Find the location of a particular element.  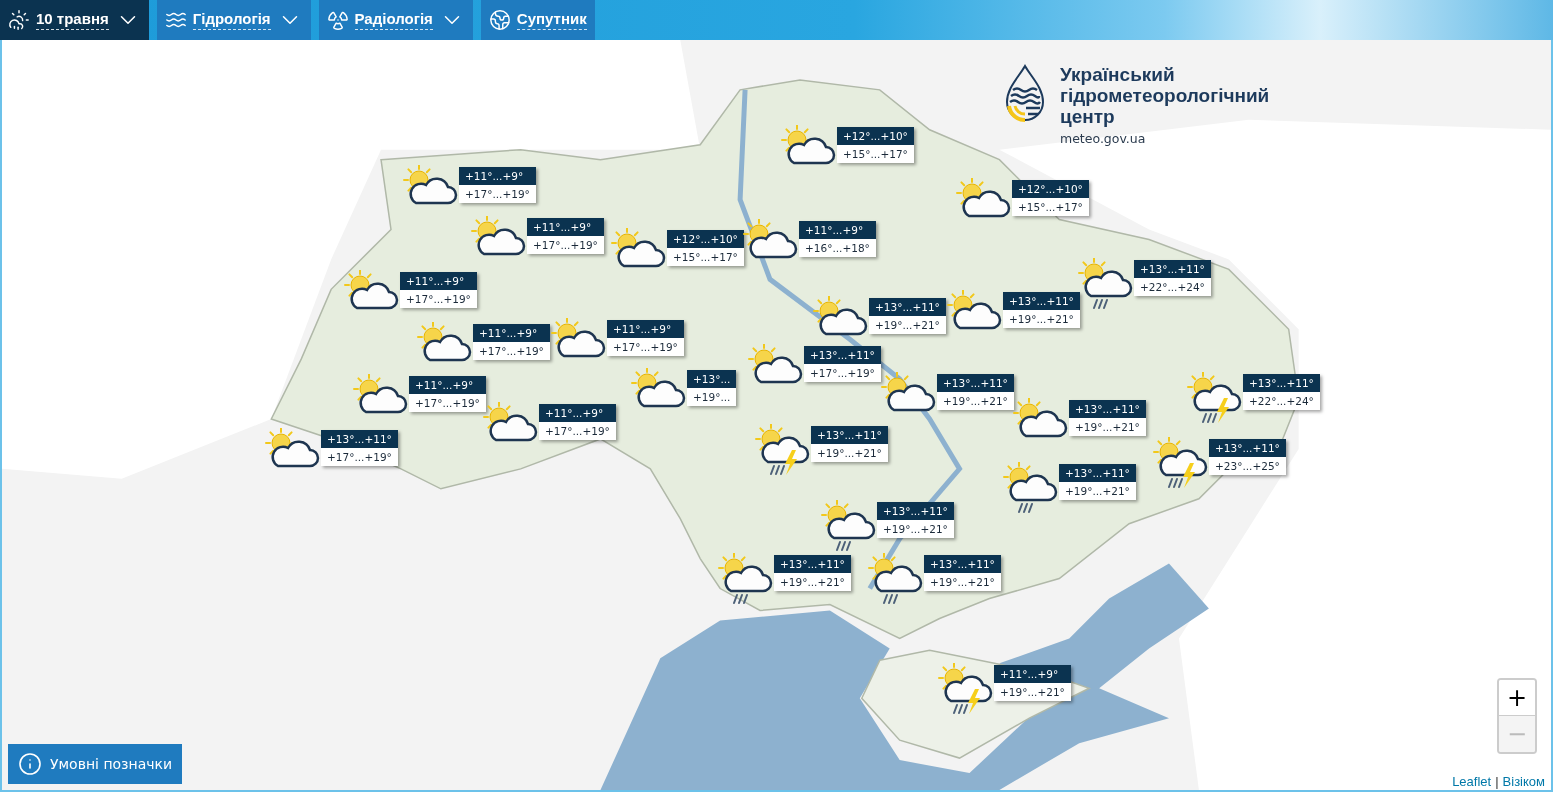

nav-tab: Гідрологія is located at coordinates (233, 20).